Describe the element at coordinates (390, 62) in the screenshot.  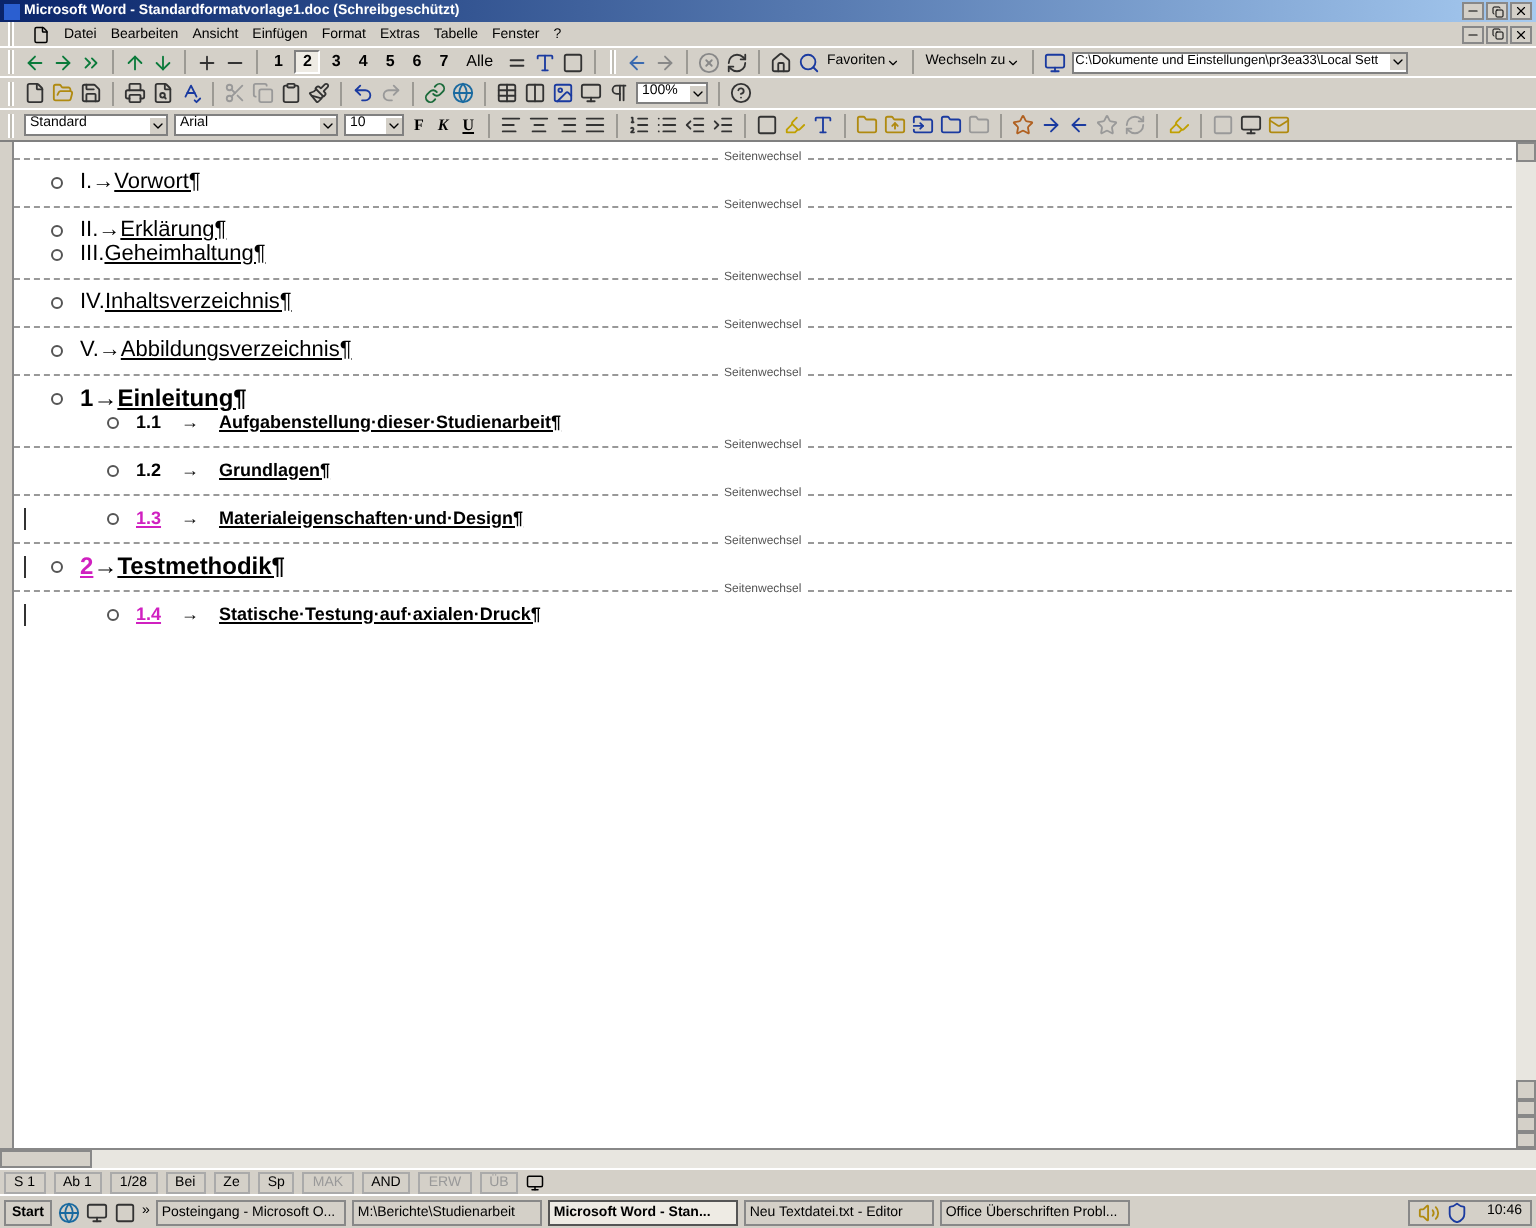
I see `outline-level-button: 5` at that location.